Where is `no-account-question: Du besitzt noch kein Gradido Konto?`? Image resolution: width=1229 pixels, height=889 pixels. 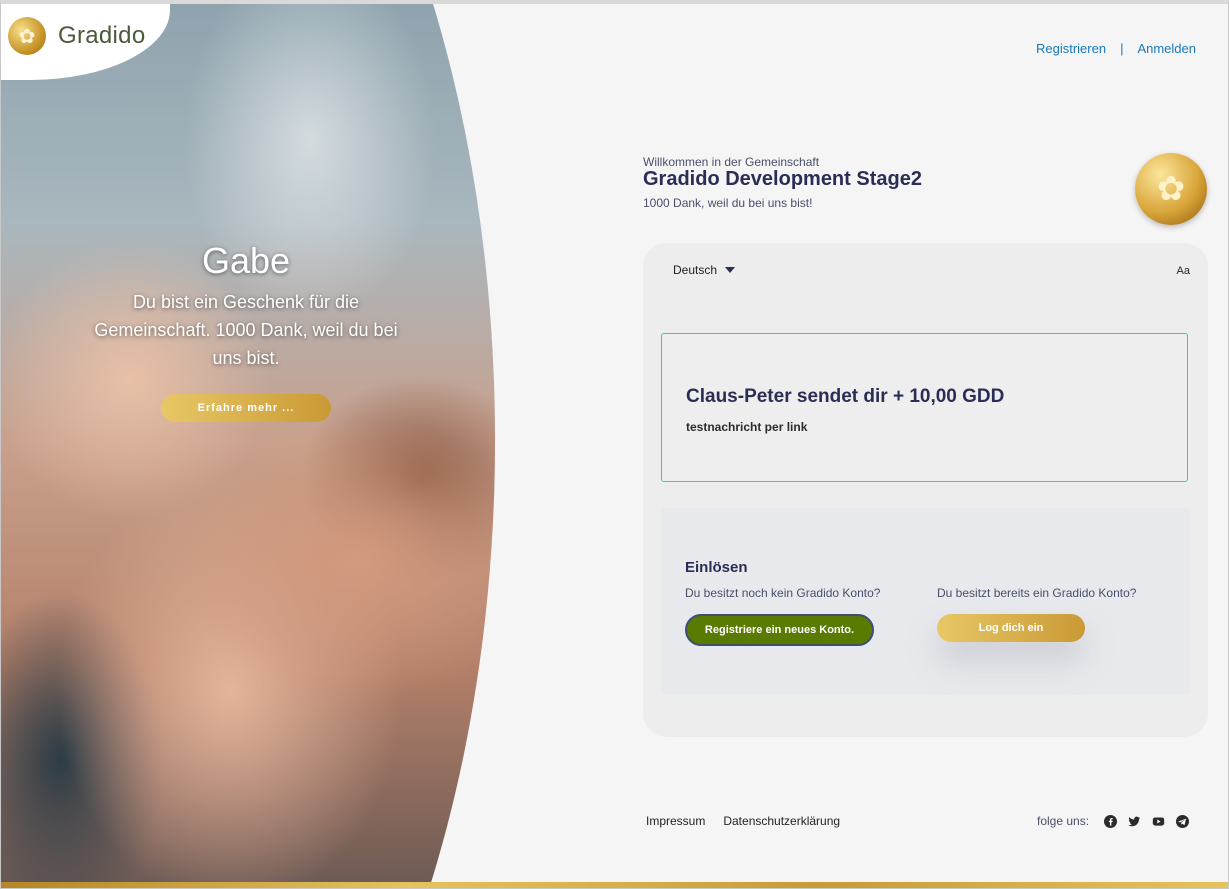 no-account-question: Du besitzt noch kein Gradido Konto? is located at coordinates (783, 593).